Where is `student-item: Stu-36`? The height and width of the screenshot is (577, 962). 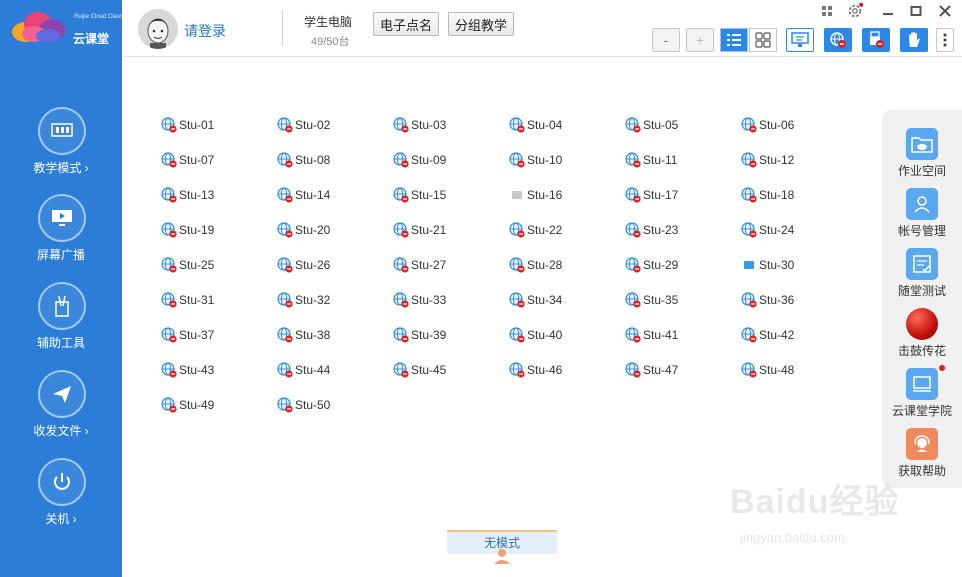
student-item: Stu-36 is located at coordinates (767, 300).